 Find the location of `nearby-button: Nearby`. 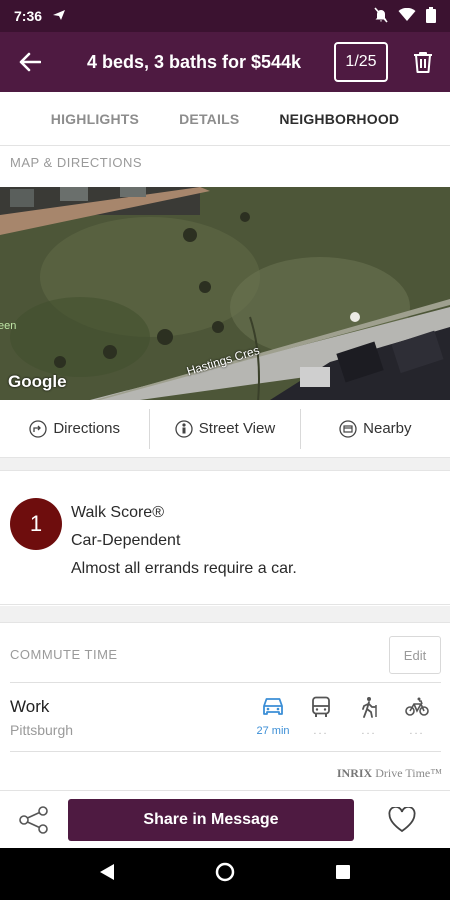

nearby-button: Nearby is located at coordinates (374, 428).